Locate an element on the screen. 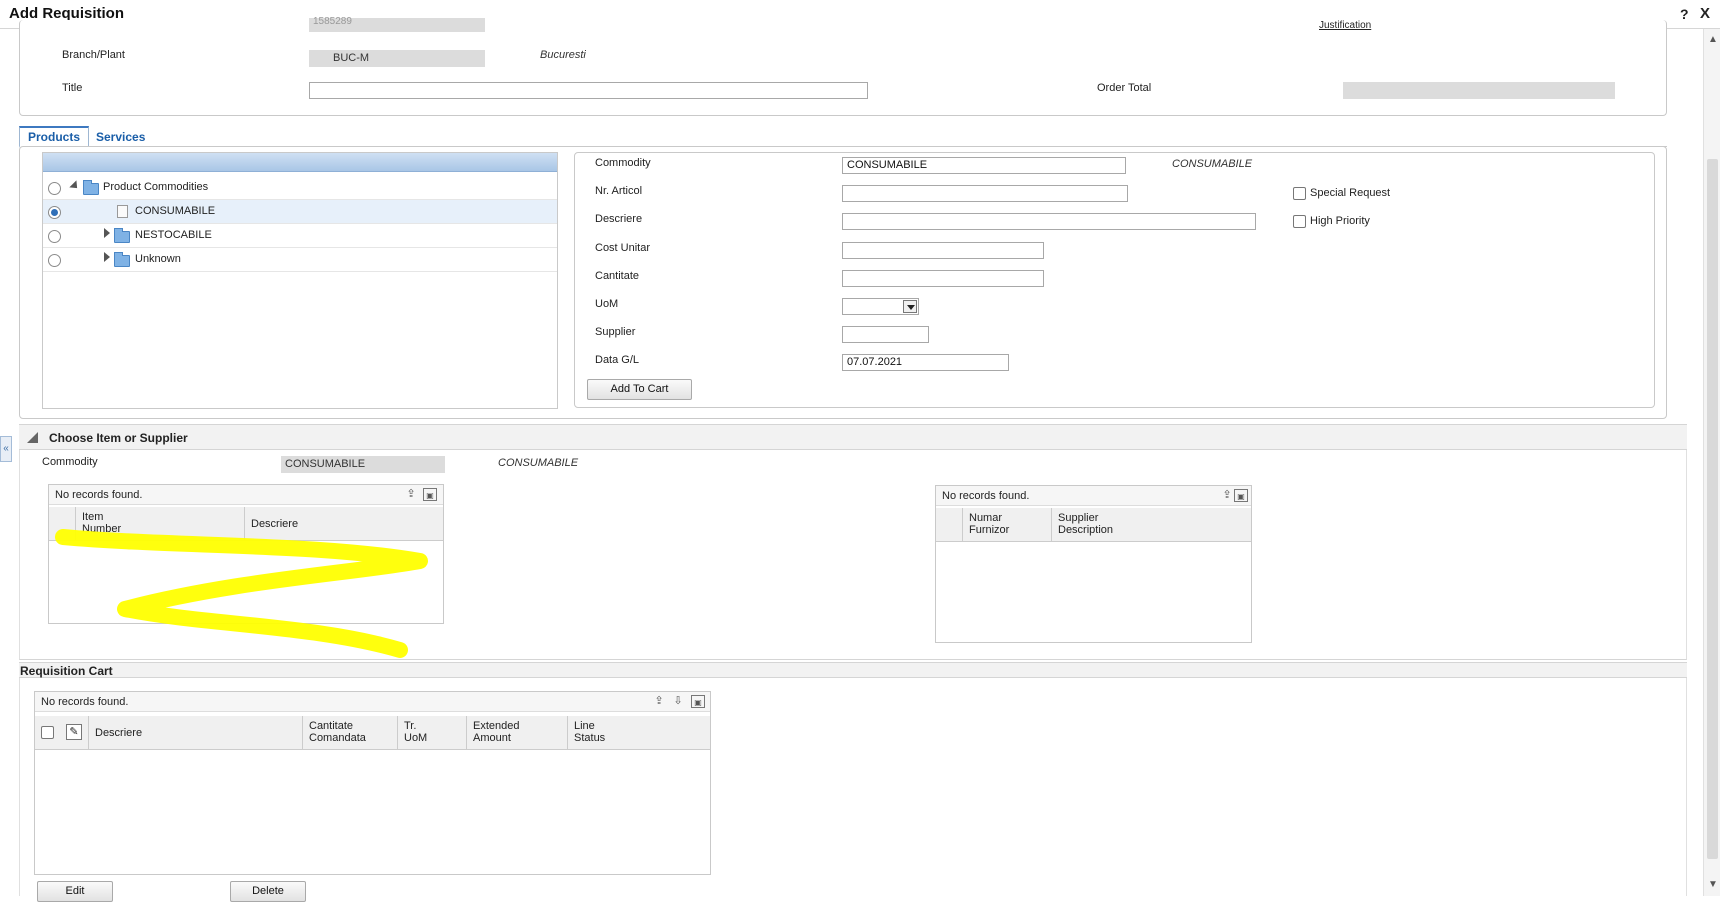  choose-commodity-label: Commodity is located at coordinates (70, 462).